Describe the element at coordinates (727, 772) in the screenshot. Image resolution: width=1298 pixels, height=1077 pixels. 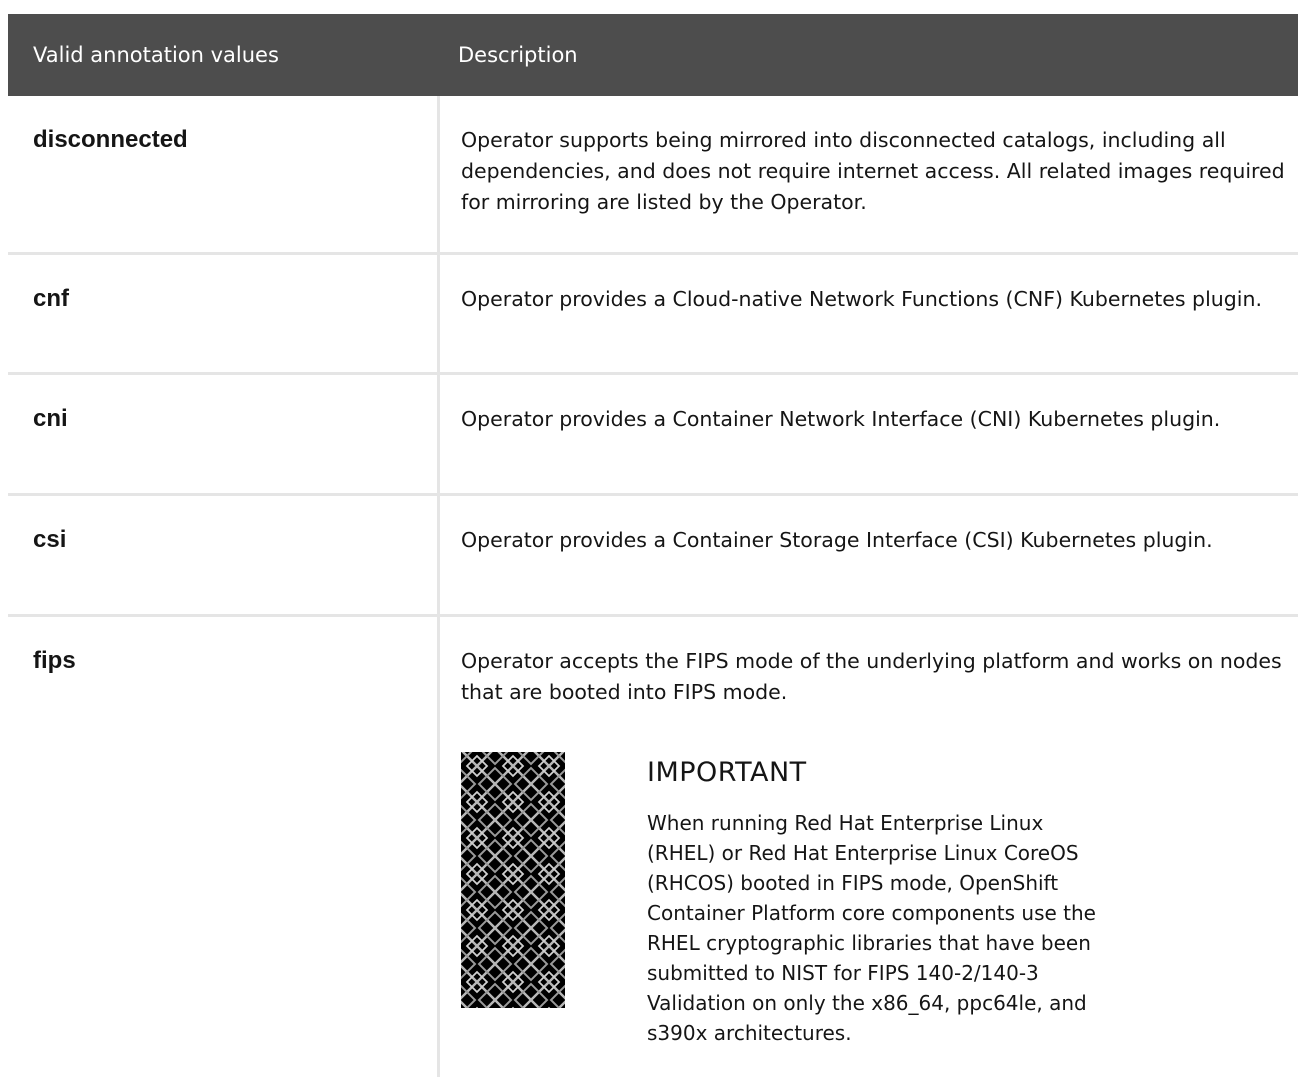
I see `admonition-title: IMPORTANT` at that location.